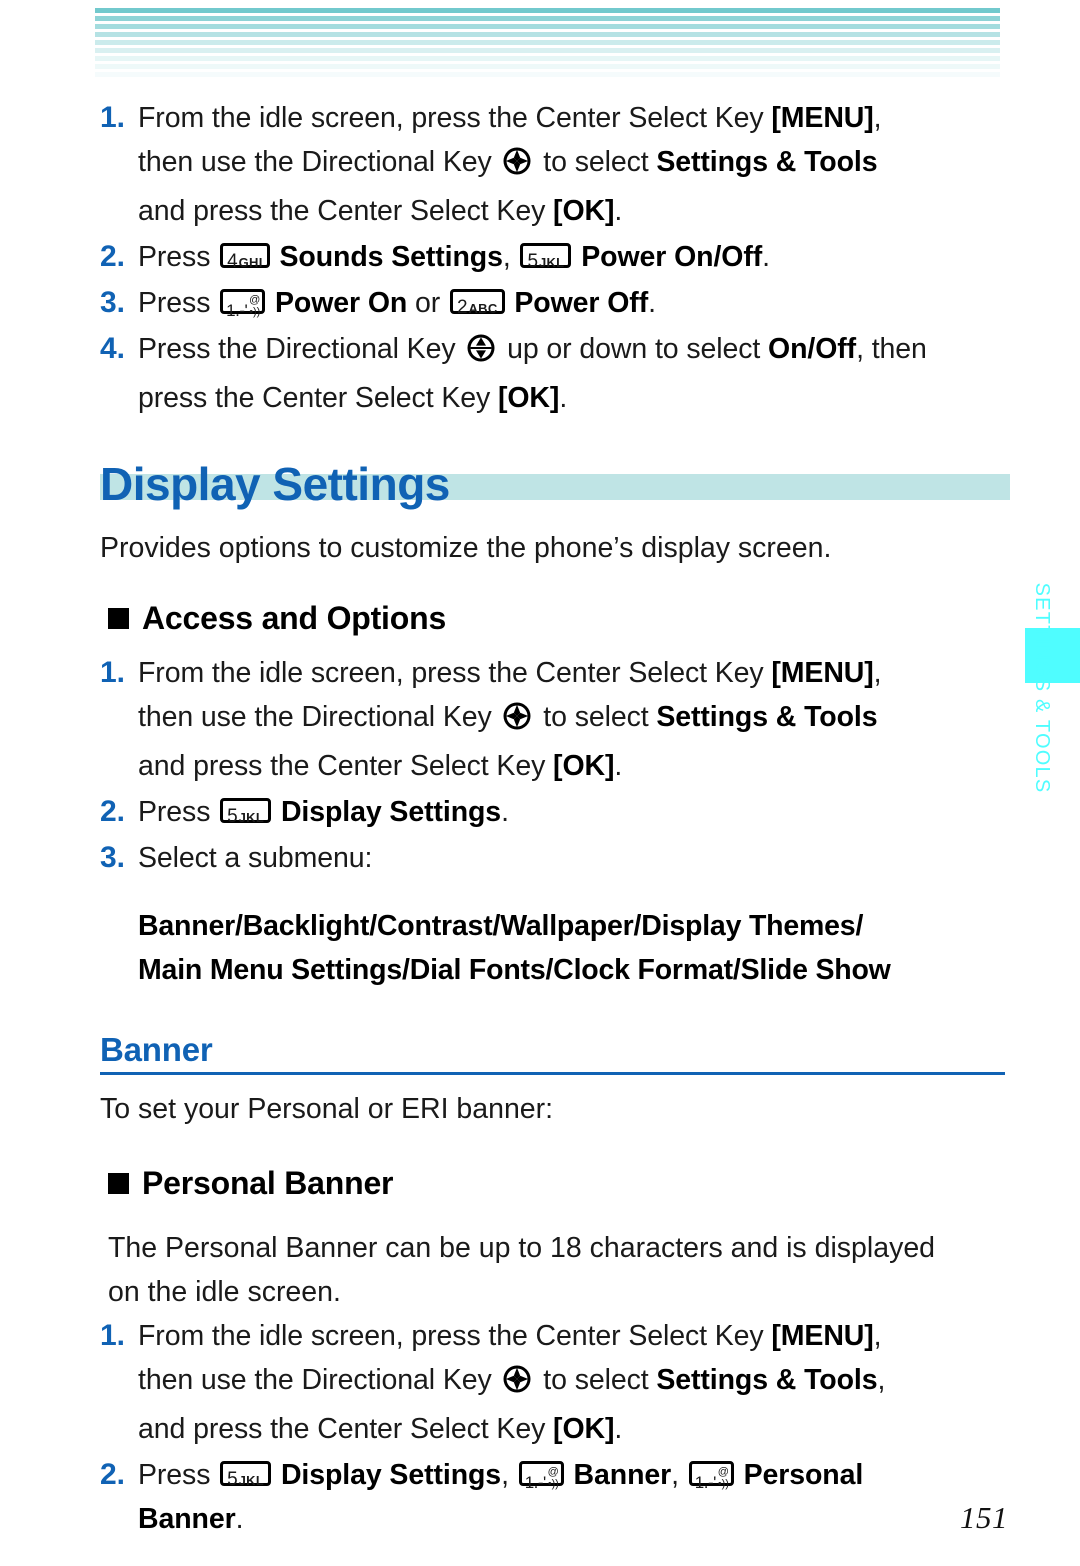 The image size is (1080, 1566). What do you see at coordinates (767, 1380) in the screenshot?
I see `menu-path-settings-tools: Settings & Tools` at bounding box center [767, 1380].